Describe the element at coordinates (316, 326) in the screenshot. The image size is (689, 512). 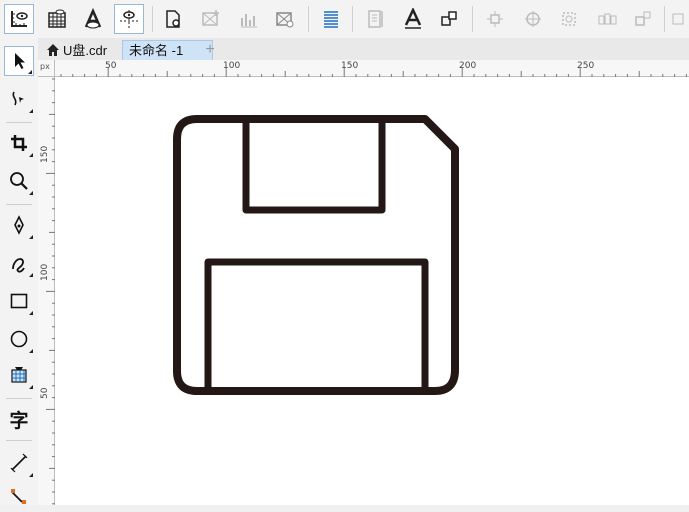
I see `floppy-label-area` at that location.